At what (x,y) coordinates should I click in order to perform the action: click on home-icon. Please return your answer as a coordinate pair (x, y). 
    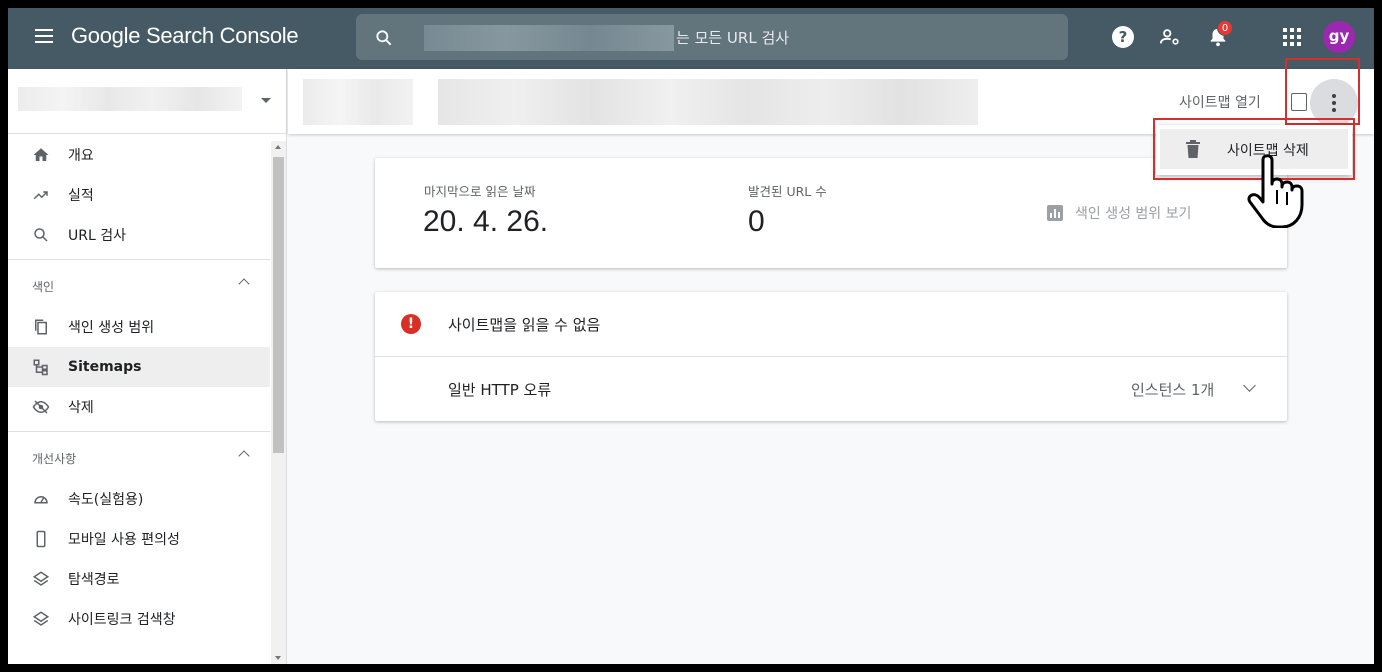
    Looking at the image, I should click on (41, 154).